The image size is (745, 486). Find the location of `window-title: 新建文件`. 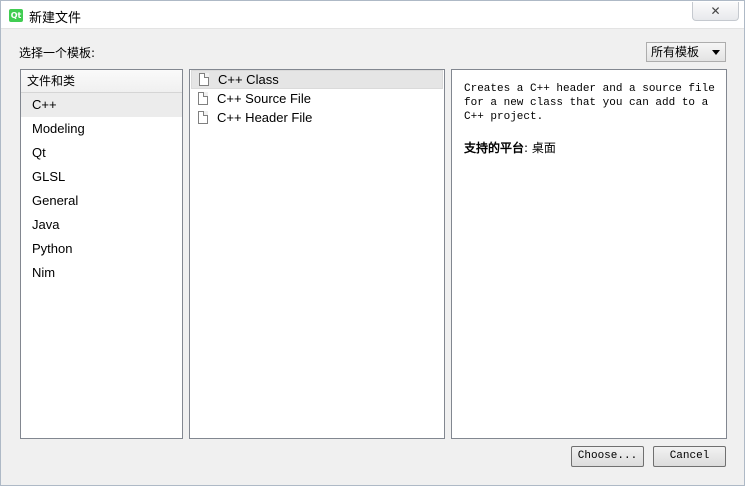

window-title: 新建文件 is located at coordinates (55, 18).